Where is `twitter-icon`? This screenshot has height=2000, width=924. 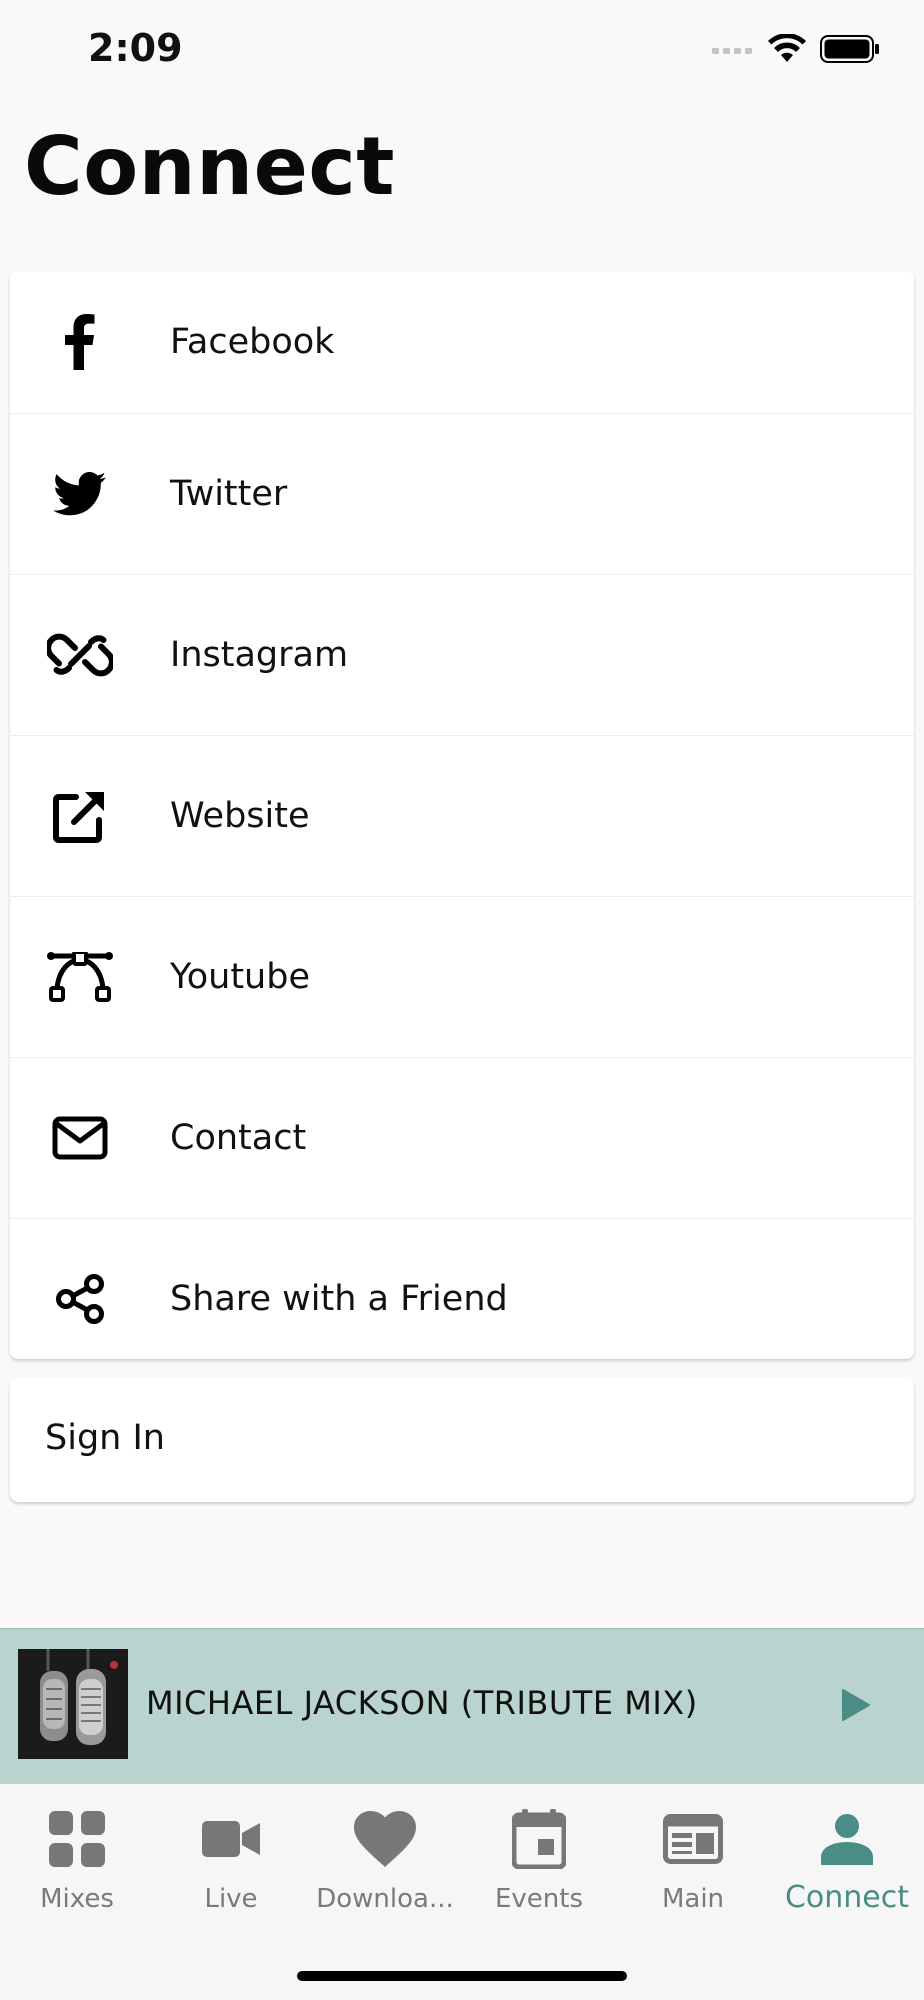
twitter-icon is located at coordinates (80, 494).